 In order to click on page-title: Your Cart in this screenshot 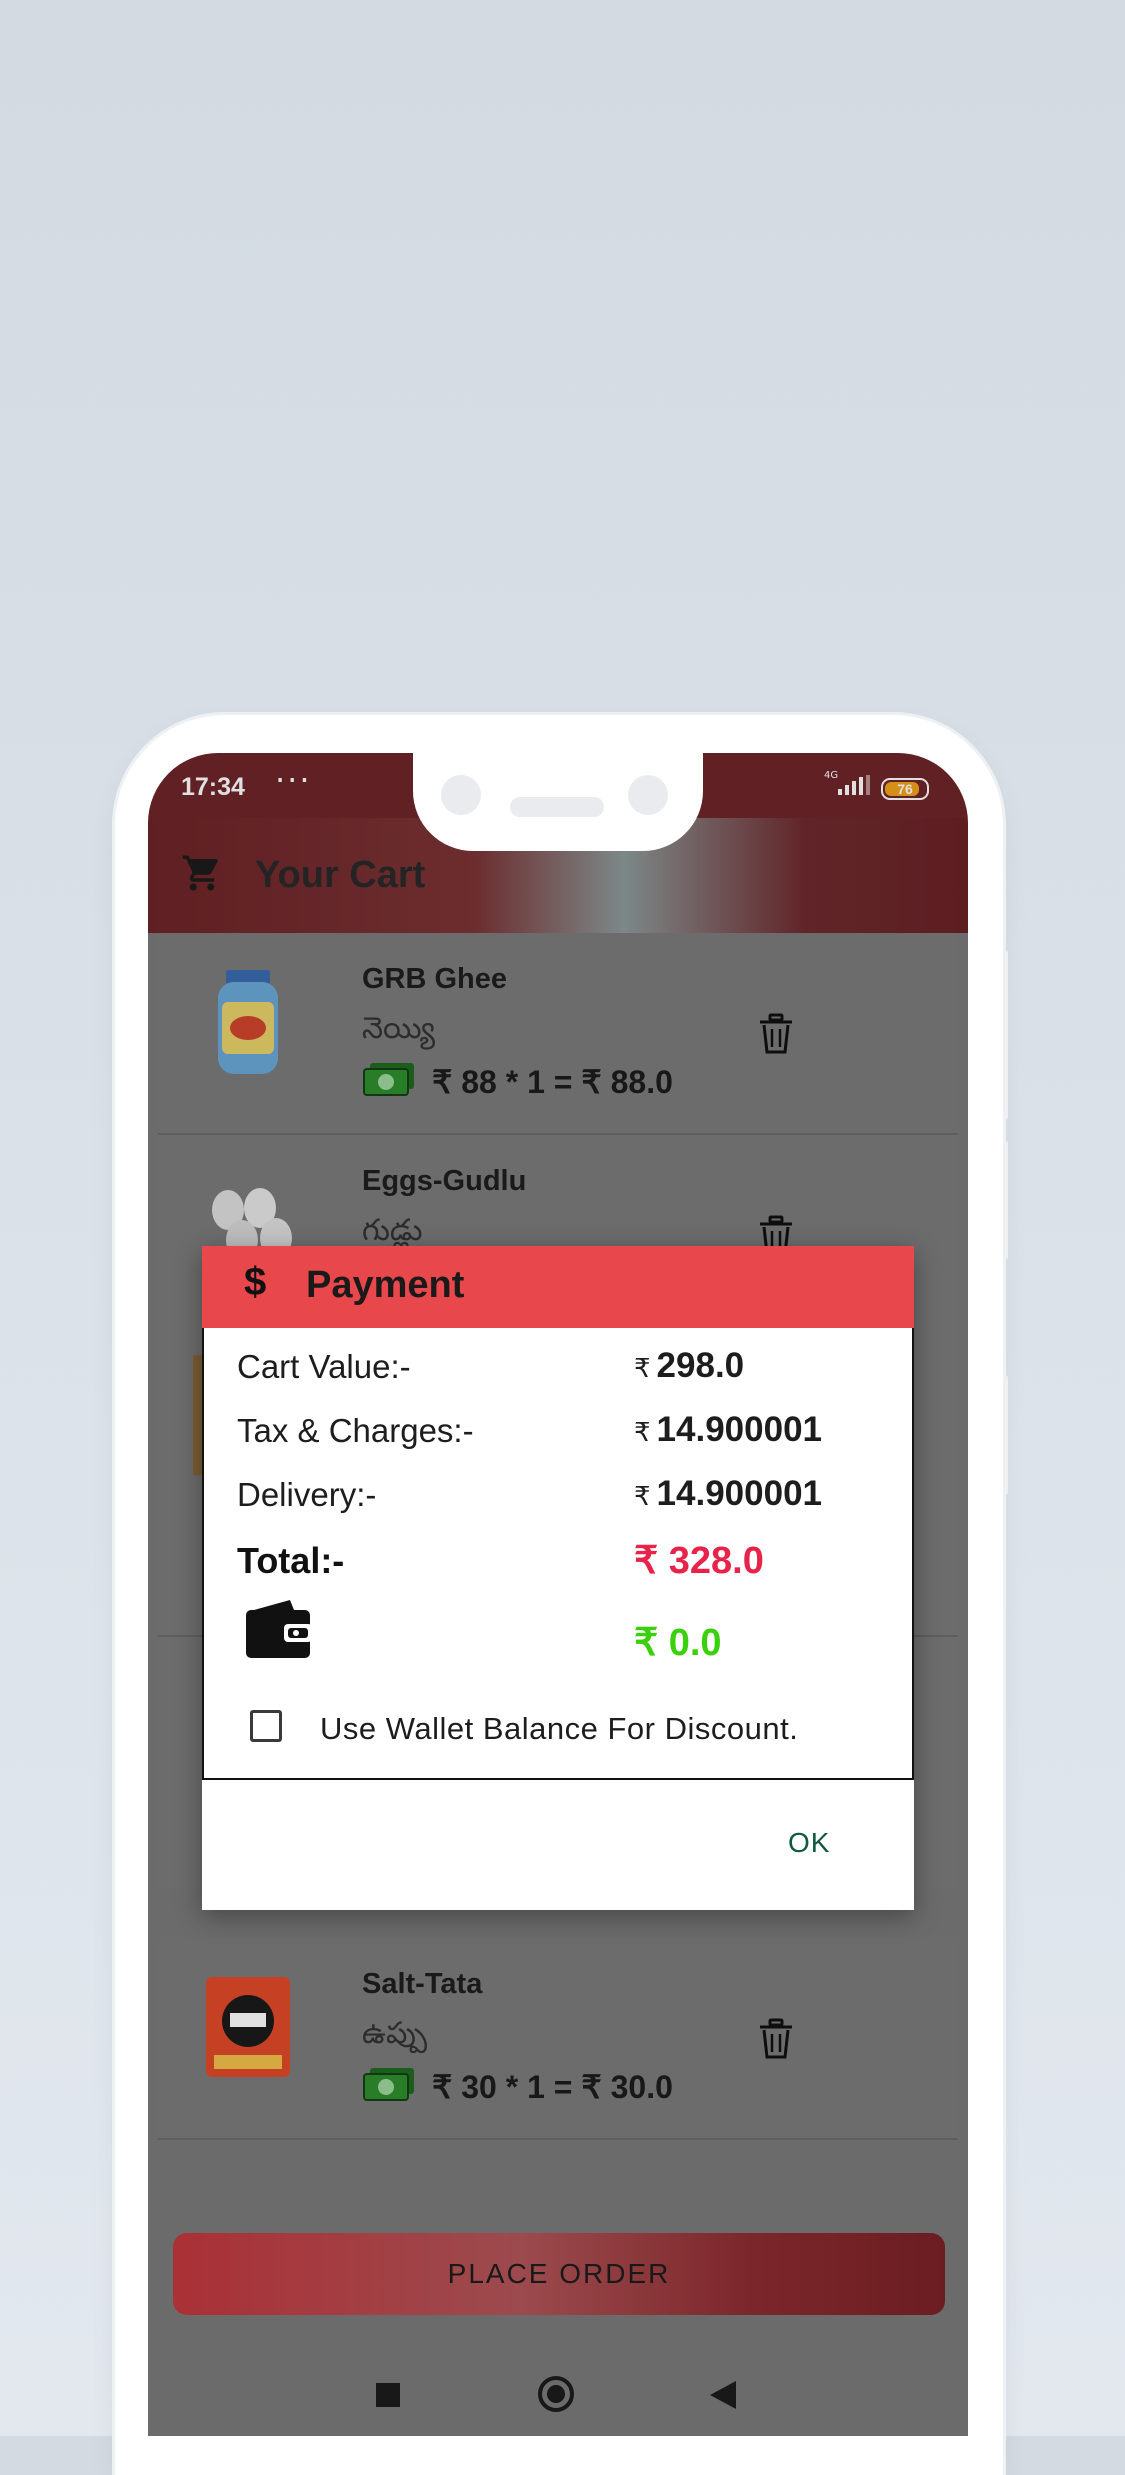, I will do `click(340, 875)`.